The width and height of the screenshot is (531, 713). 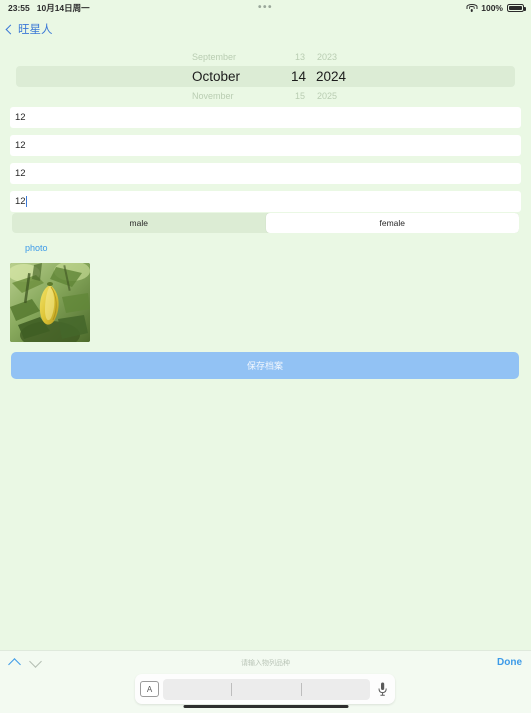 What do you see at coordinates (20, 117) in the screenshot?
I see `text-field-1-value: 12` at bounding box center [20, 117].